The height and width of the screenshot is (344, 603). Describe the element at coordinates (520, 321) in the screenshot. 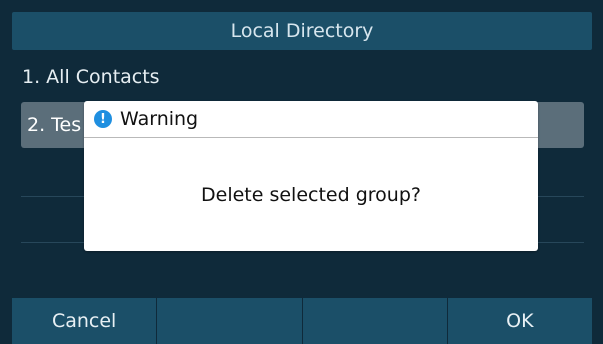

I see `ok-button: OK` at that location.